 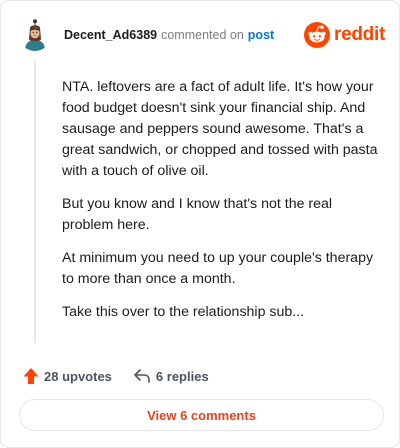 I want to click on reddit-logo-icon, so click(x=317, y=35).